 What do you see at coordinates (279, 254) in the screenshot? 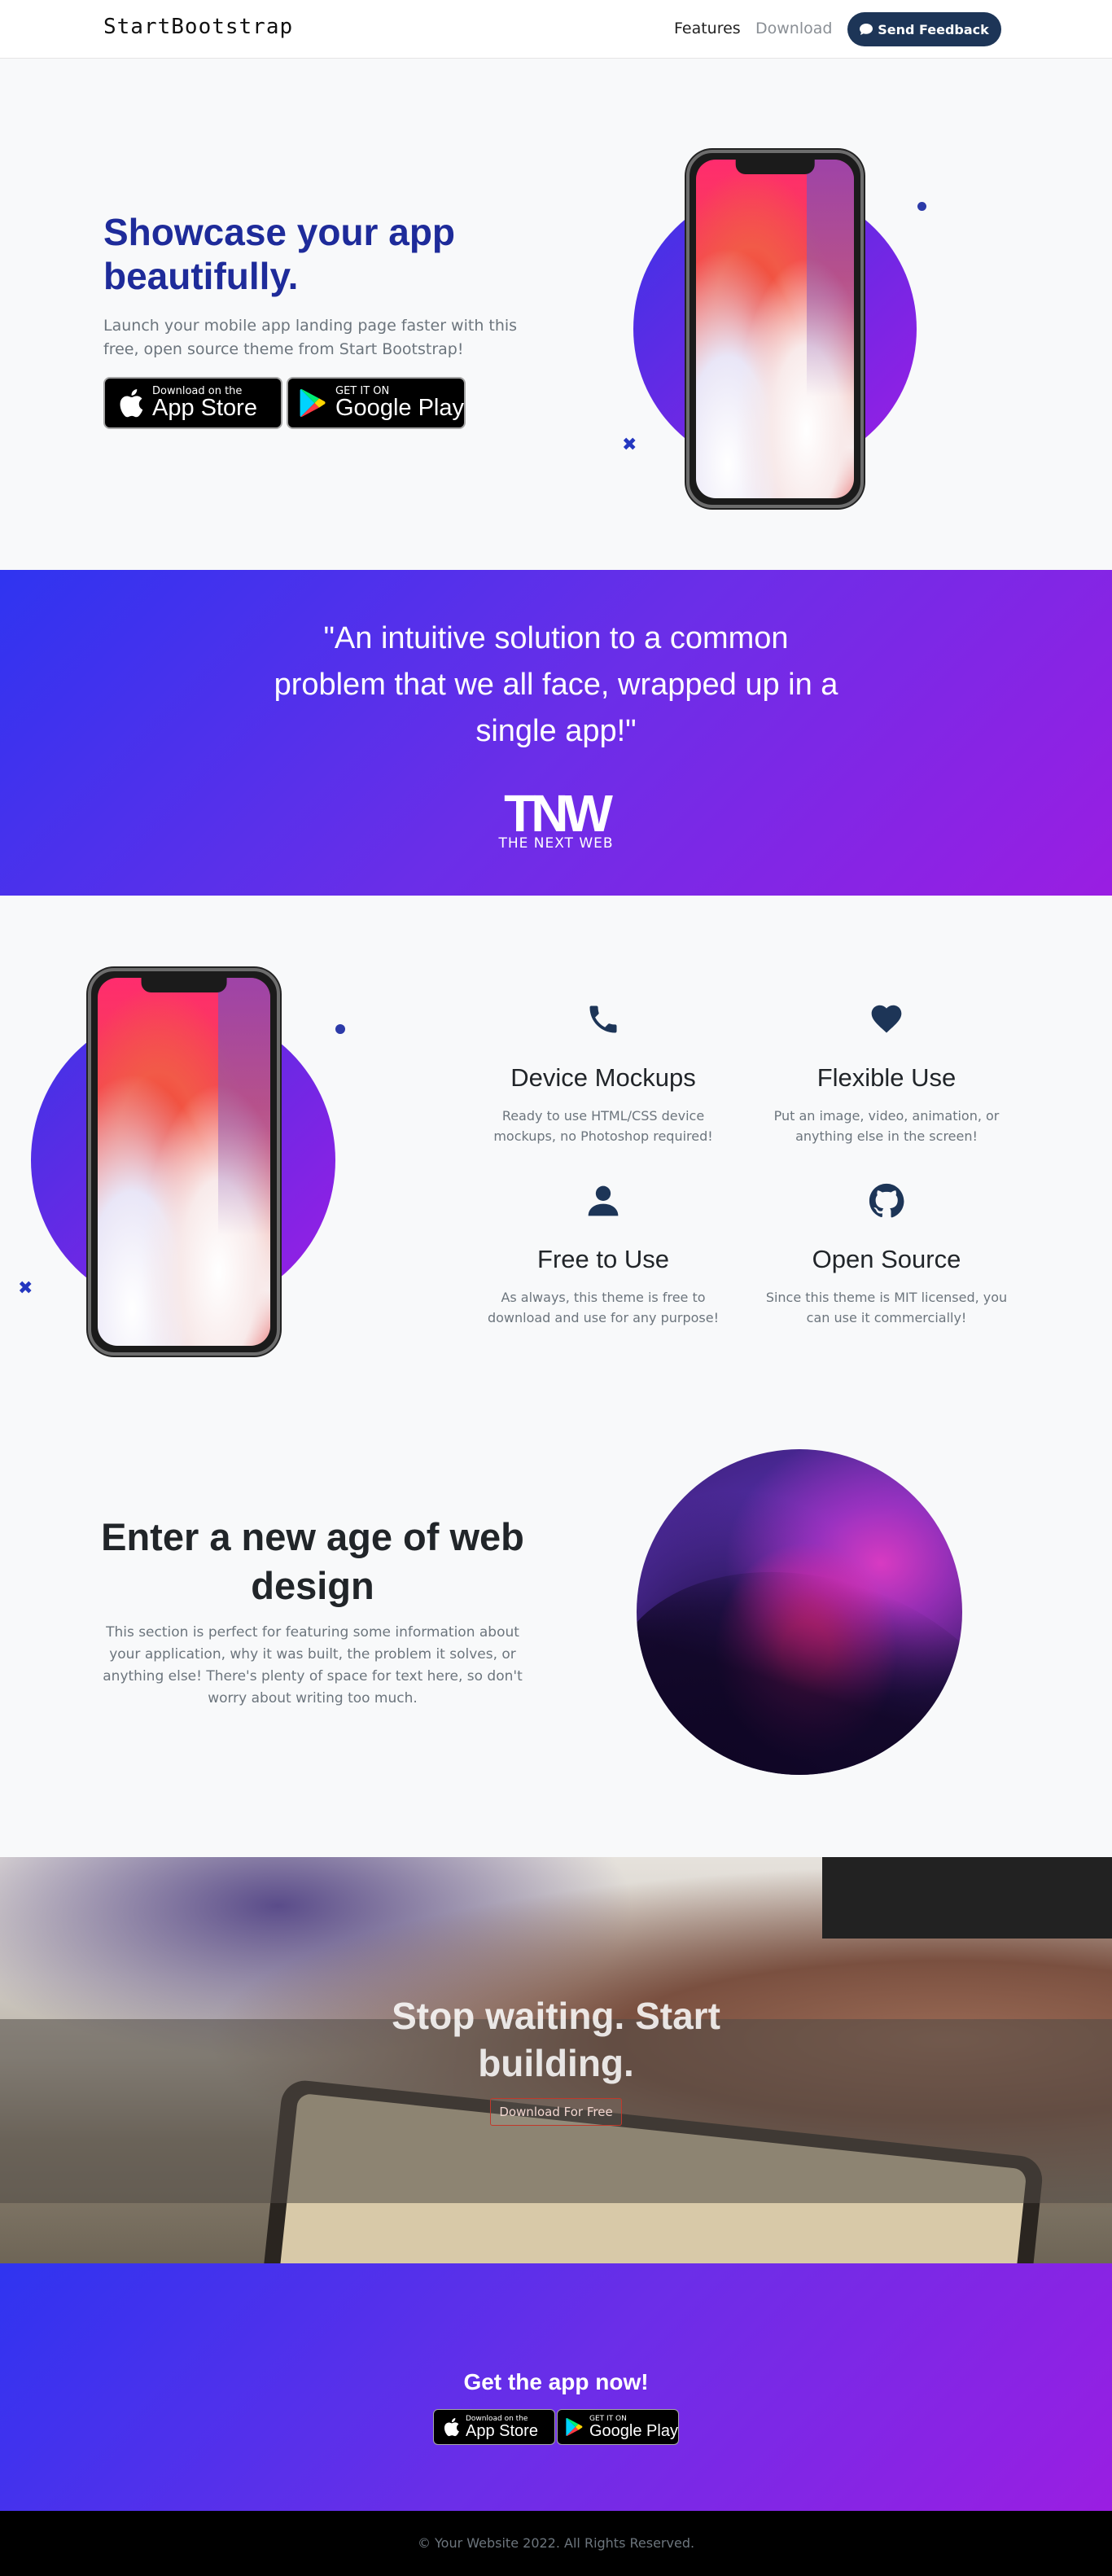
I see `hero-title: Showcase your app beautifully.` at bounding box center [279, 254].